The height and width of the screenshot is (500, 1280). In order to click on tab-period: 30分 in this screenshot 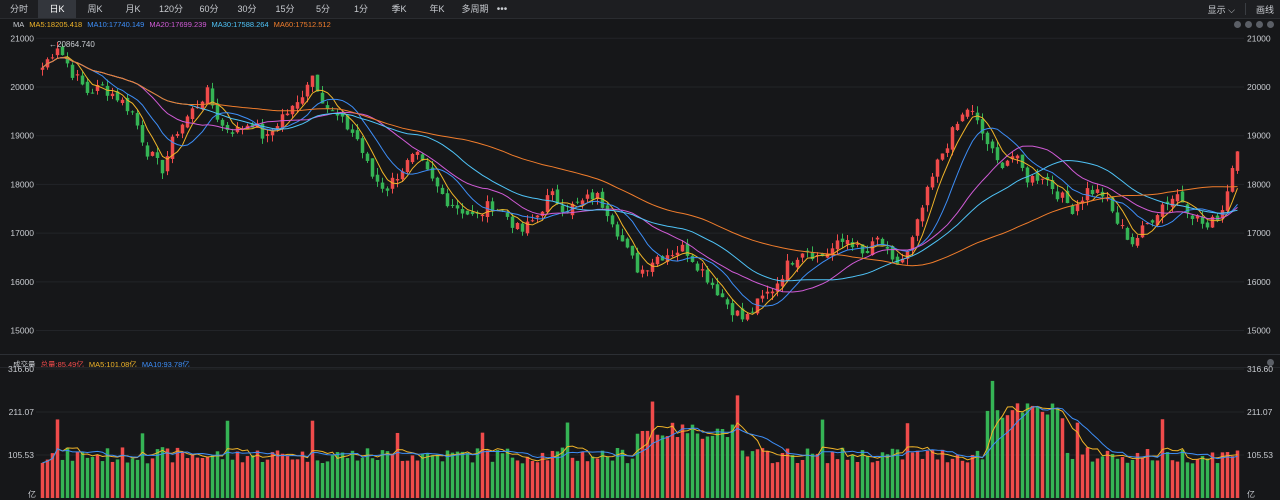, I will do `click(247, 9)`.